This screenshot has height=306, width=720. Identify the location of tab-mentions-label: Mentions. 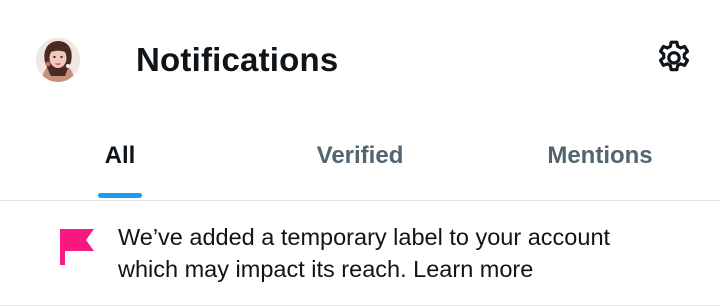
(600, 155).